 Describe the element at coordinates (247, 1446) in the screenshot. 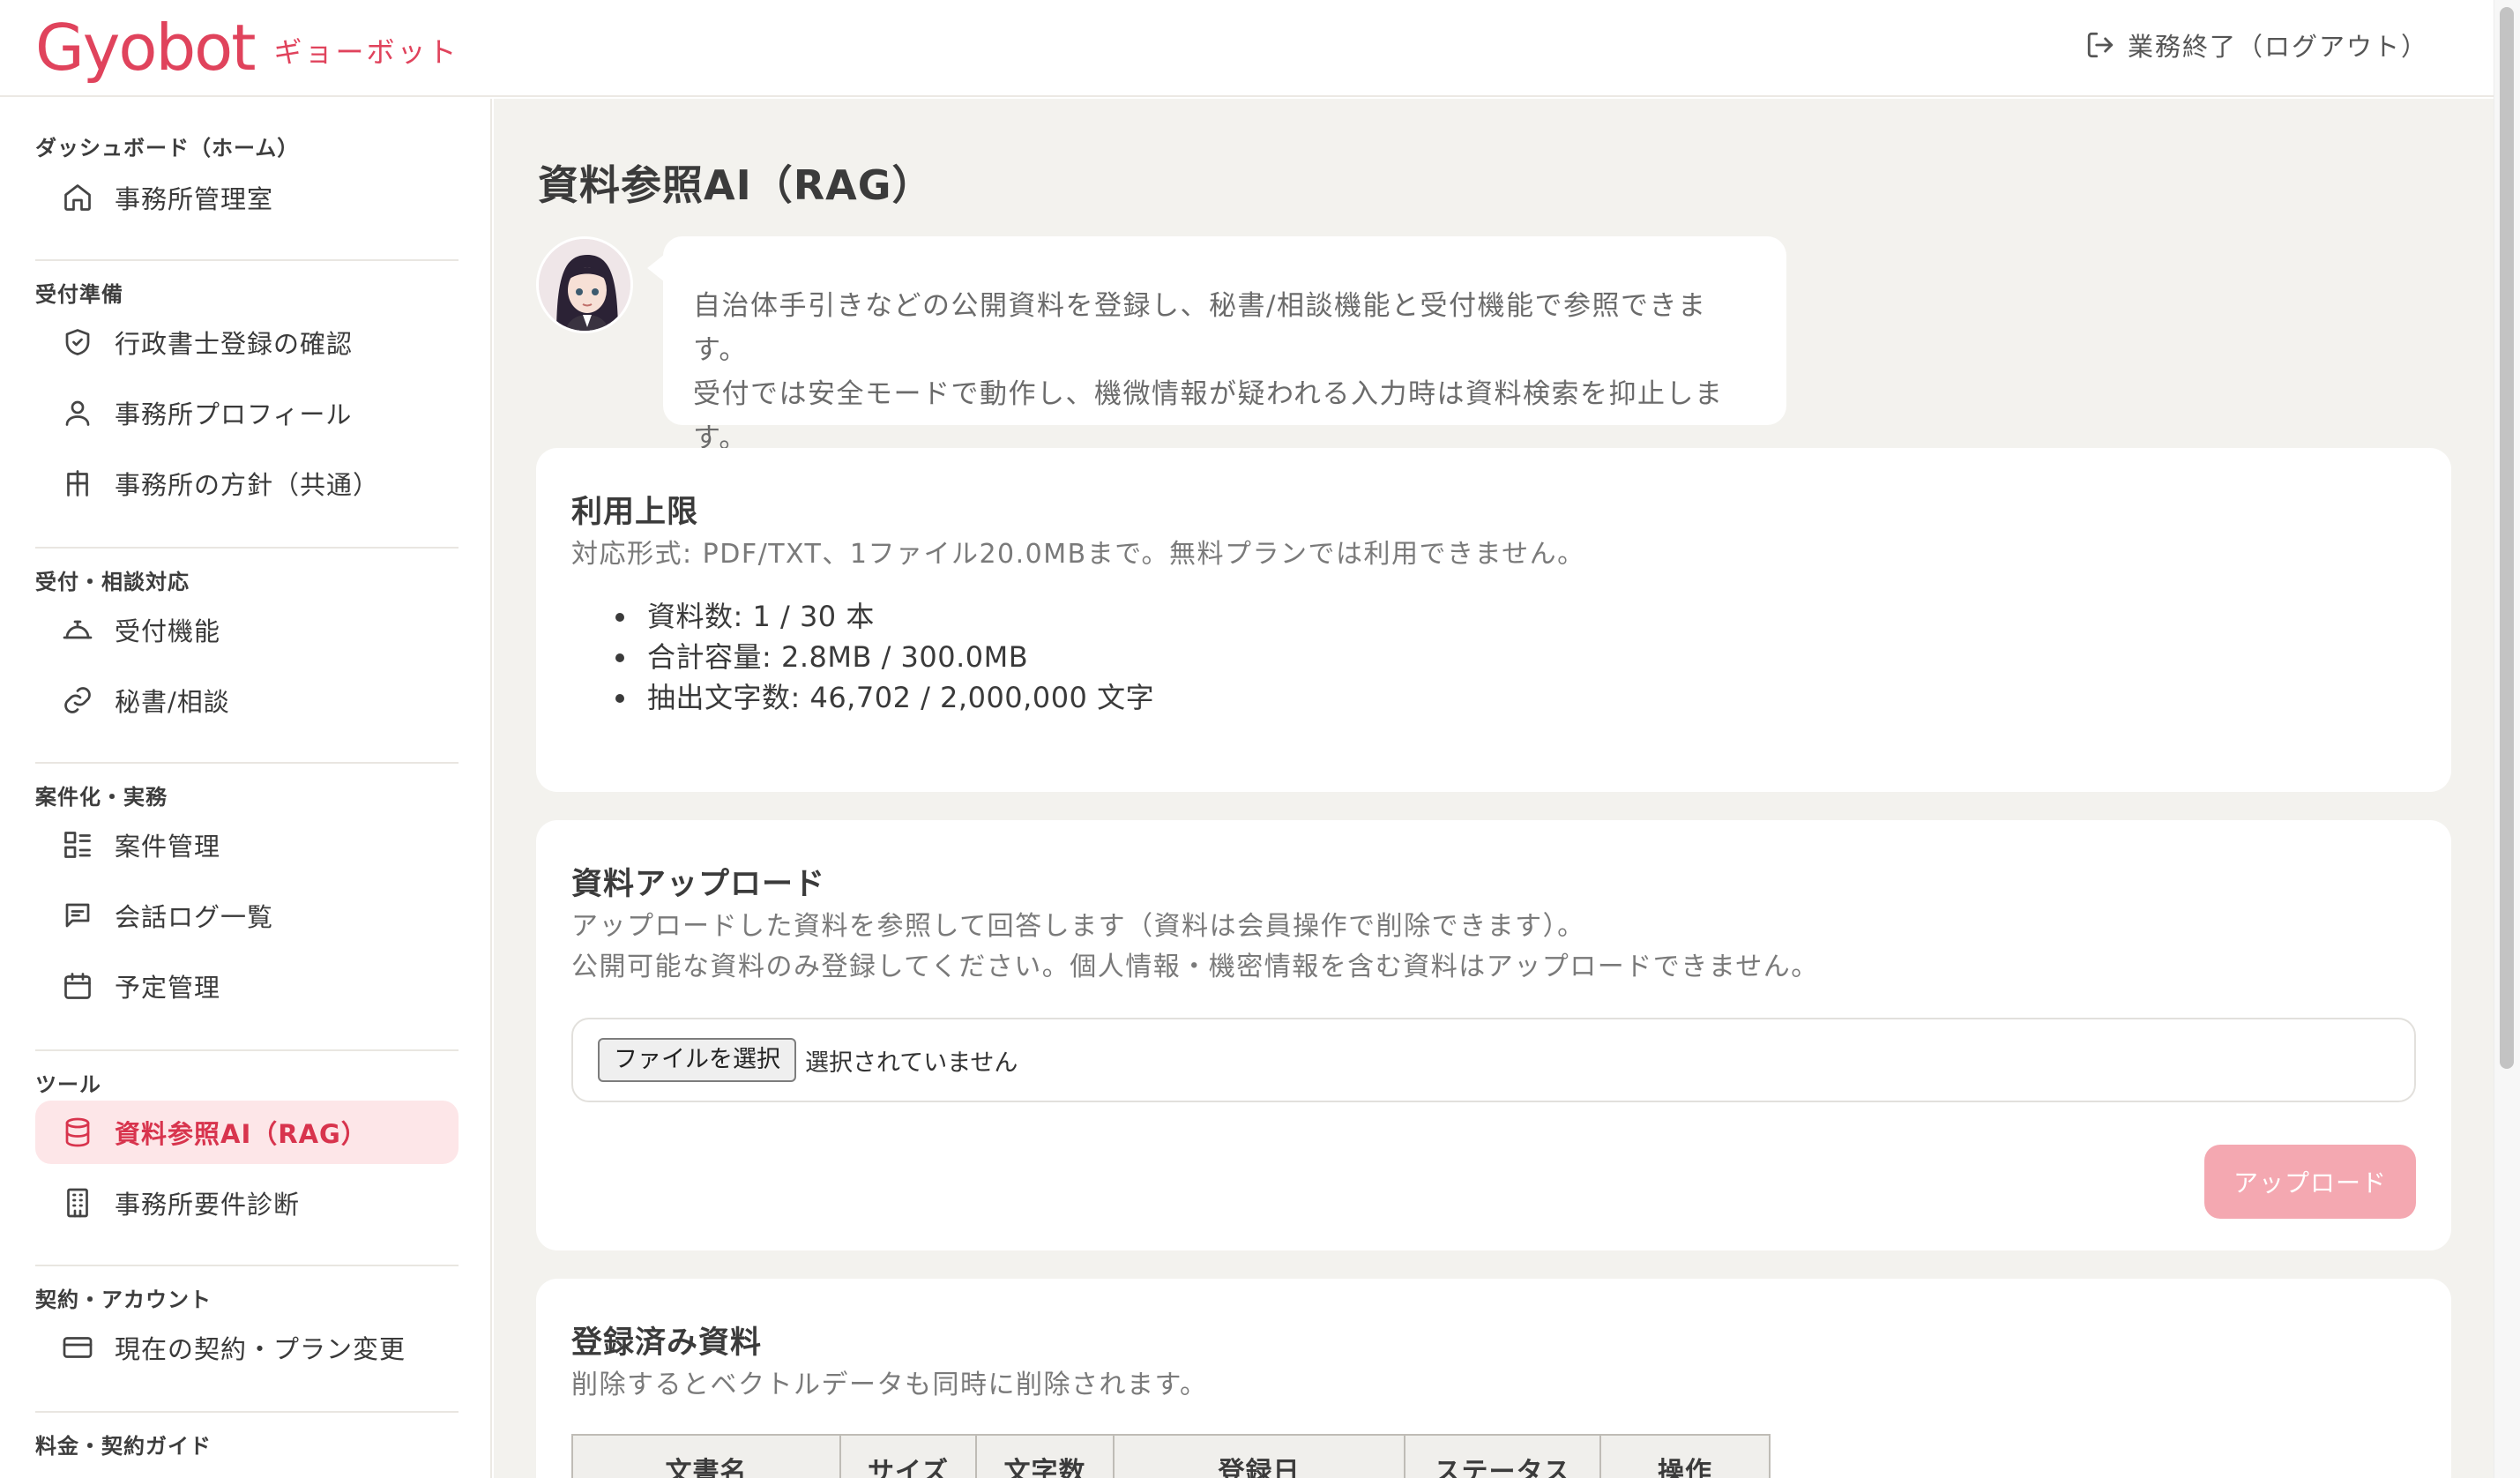

I see `sidebar-section-pricing-guide: 料金・契約ガイド` at that location.